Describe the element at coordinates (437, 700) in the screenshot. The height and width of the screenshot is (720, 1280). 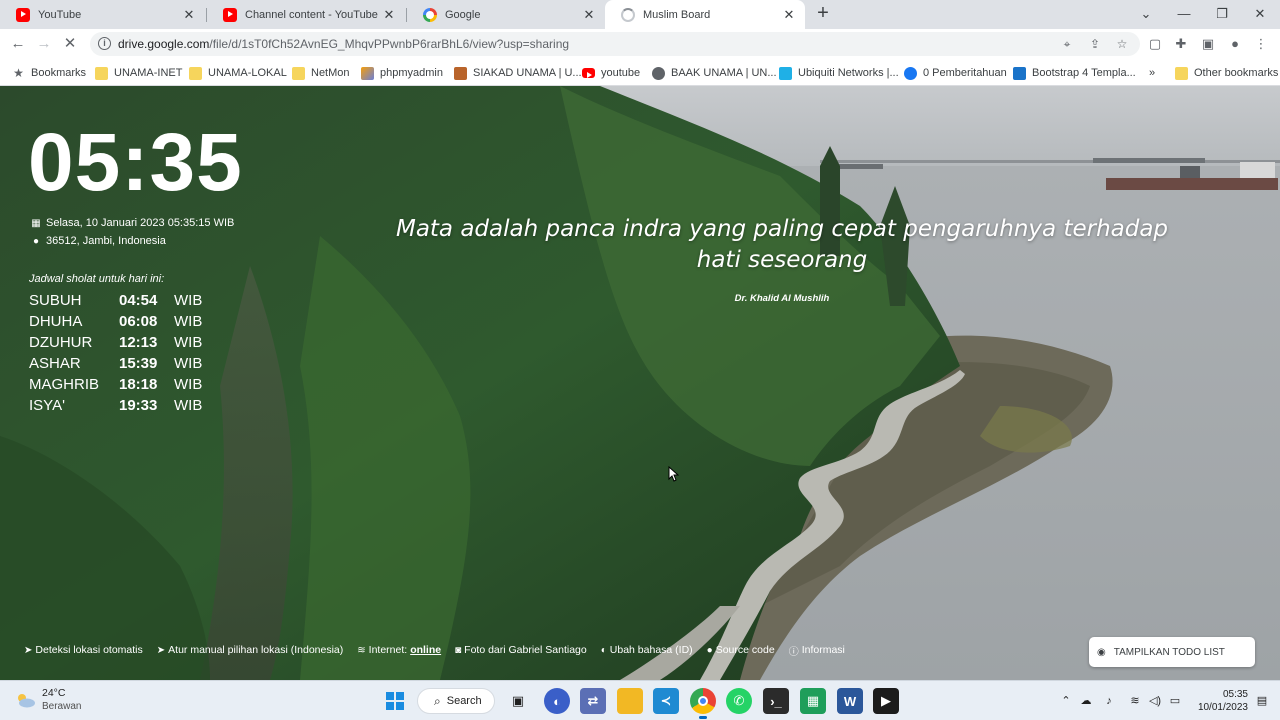
I see `search-icon: ⌕` at that location.